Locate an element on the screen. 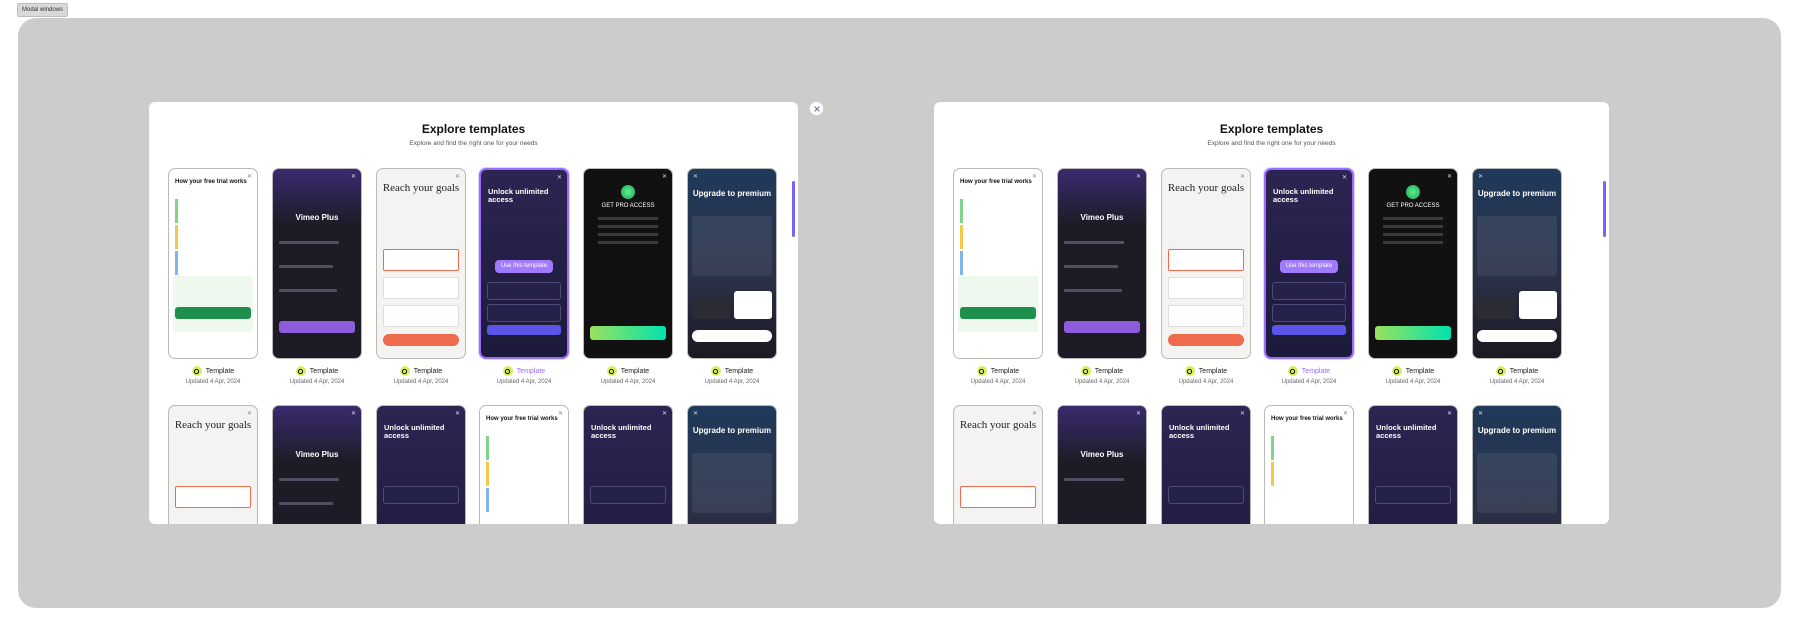  close-icon is located at coordinates (816, 108).